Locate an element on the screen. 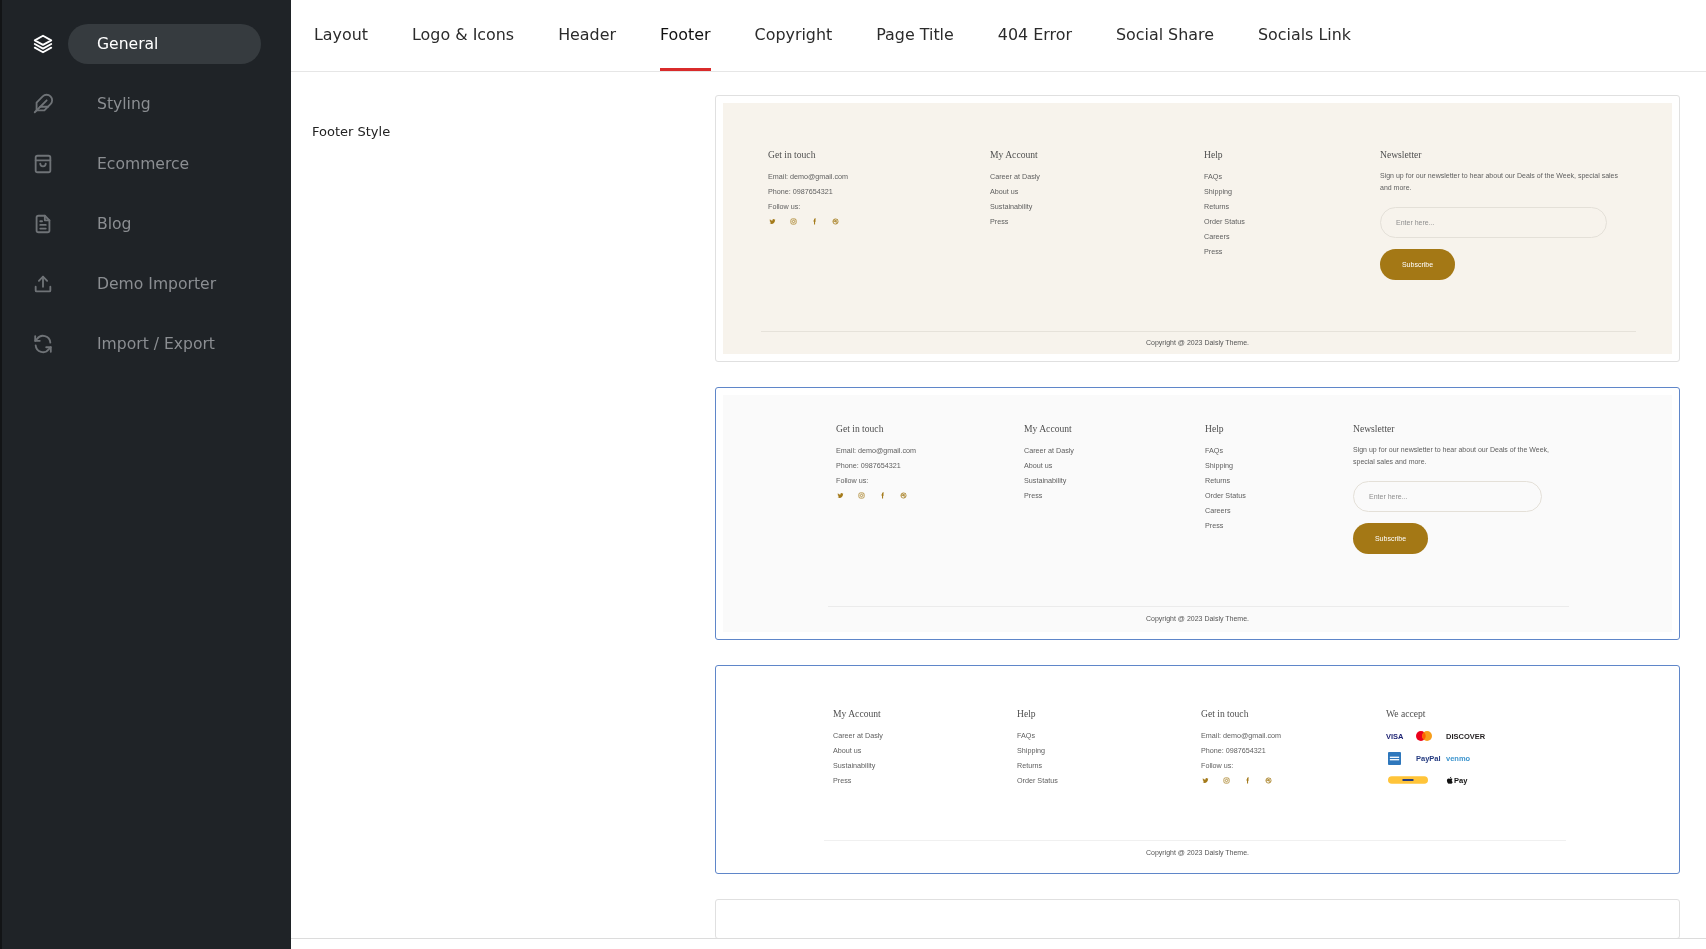 This screenshot has width=1706, height=949. upload-icon is located at coordinates (43, 284).